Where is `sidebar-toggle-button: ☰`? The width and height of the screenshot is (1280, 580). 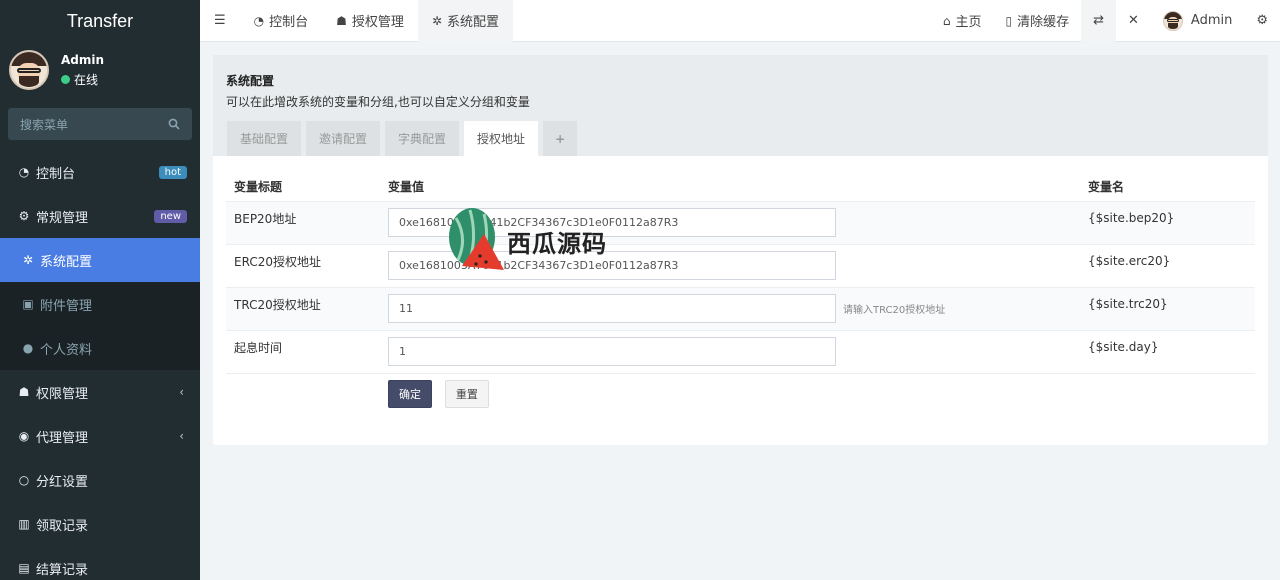
sidebar-toggle-button: ☰ is located at coordinates (220, 21).